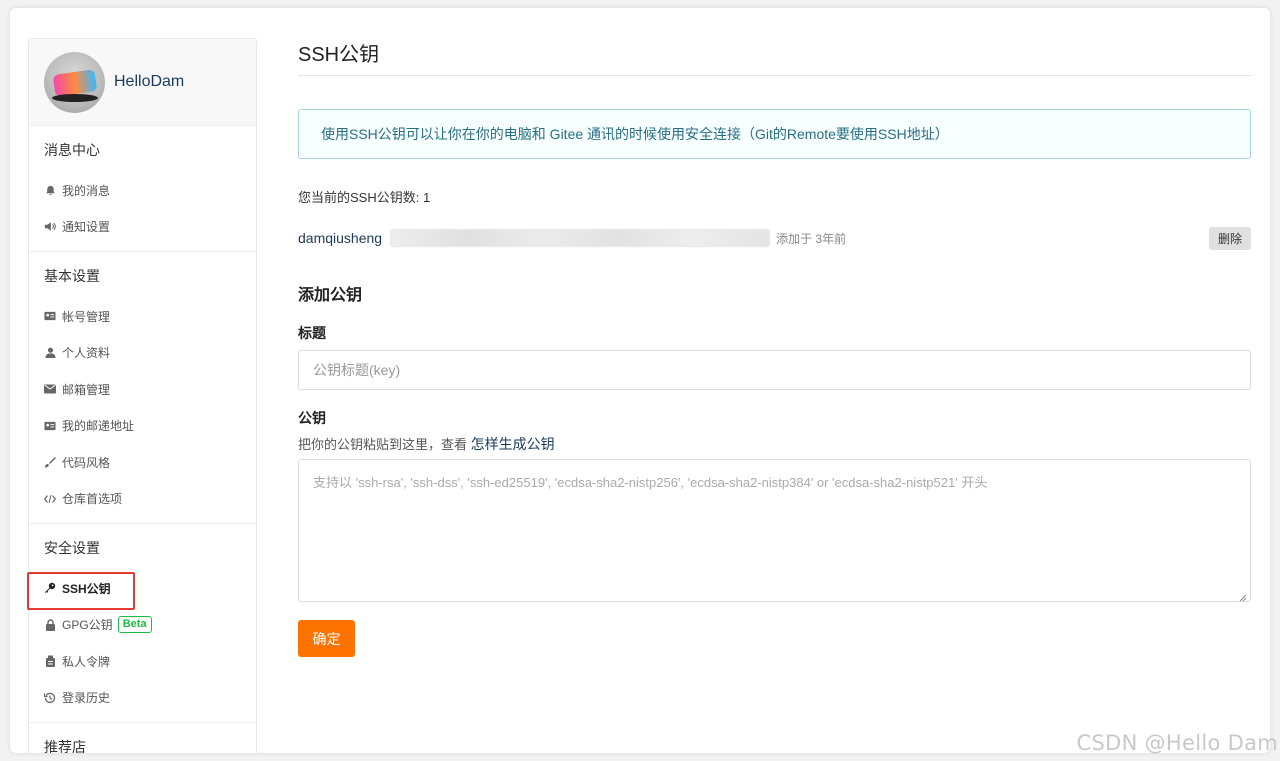 Image resolution: width=1280 pixels, height=761 pixels. I want to click on sidebar-item-ssh-keys: SSH公钥, so click(141, 590).